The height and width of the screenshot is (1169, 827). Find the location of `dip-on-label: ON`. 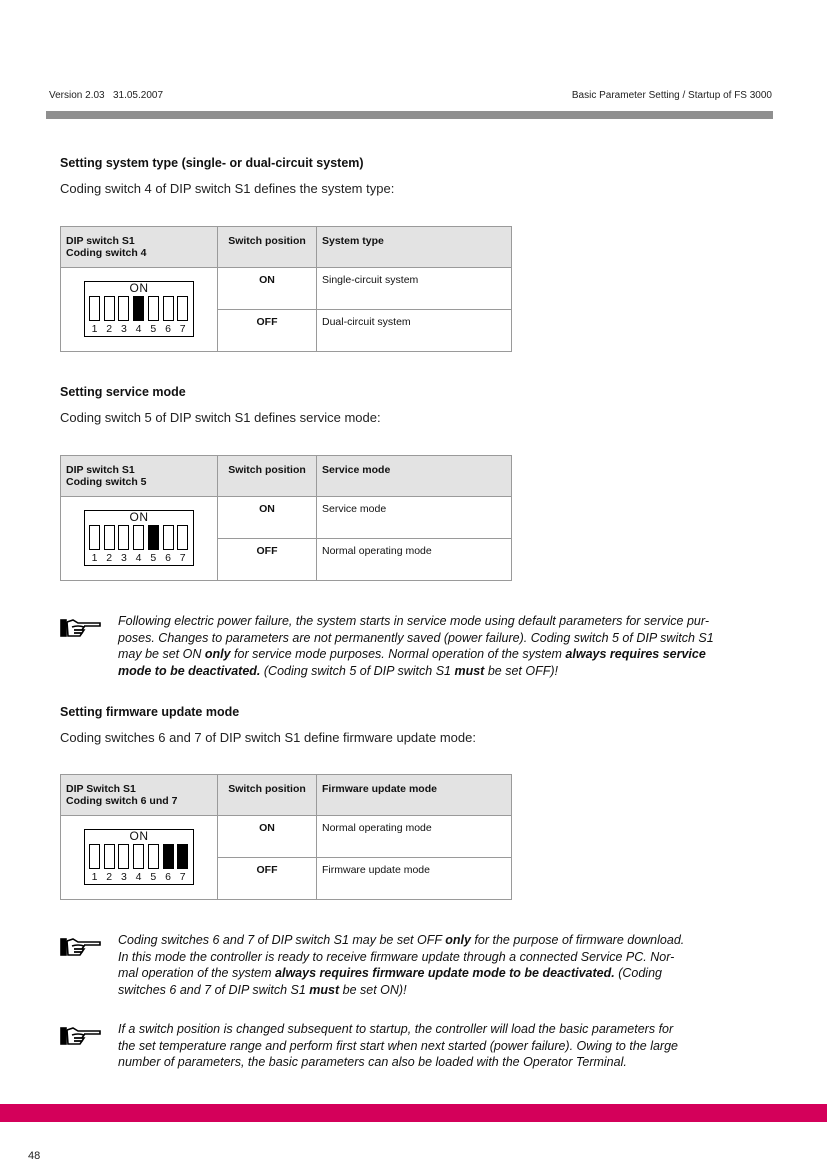

dip-on-label: ON is located at coordinates (139, 517).